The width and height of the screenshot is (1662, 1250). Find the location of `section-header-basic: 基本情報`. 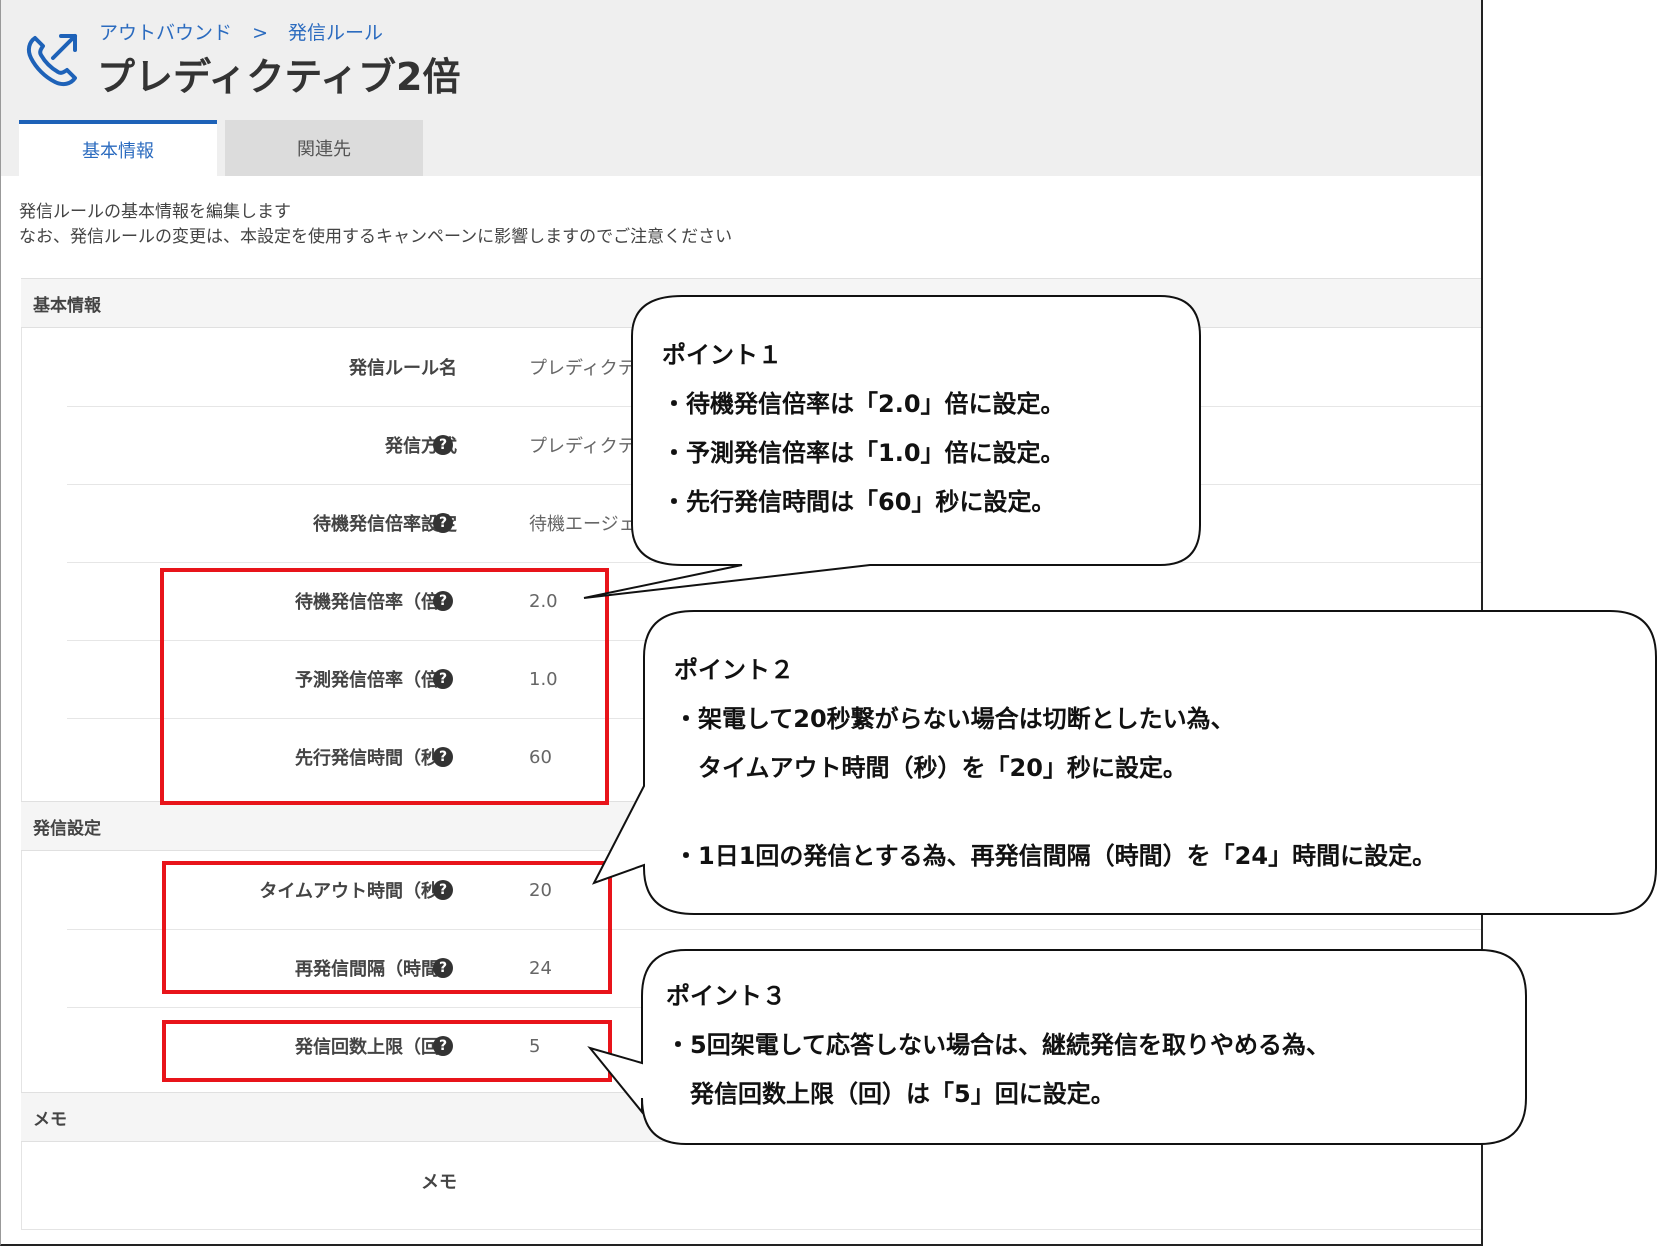

section-header-basic: 基本情報 is located at coordinates (751, 303).